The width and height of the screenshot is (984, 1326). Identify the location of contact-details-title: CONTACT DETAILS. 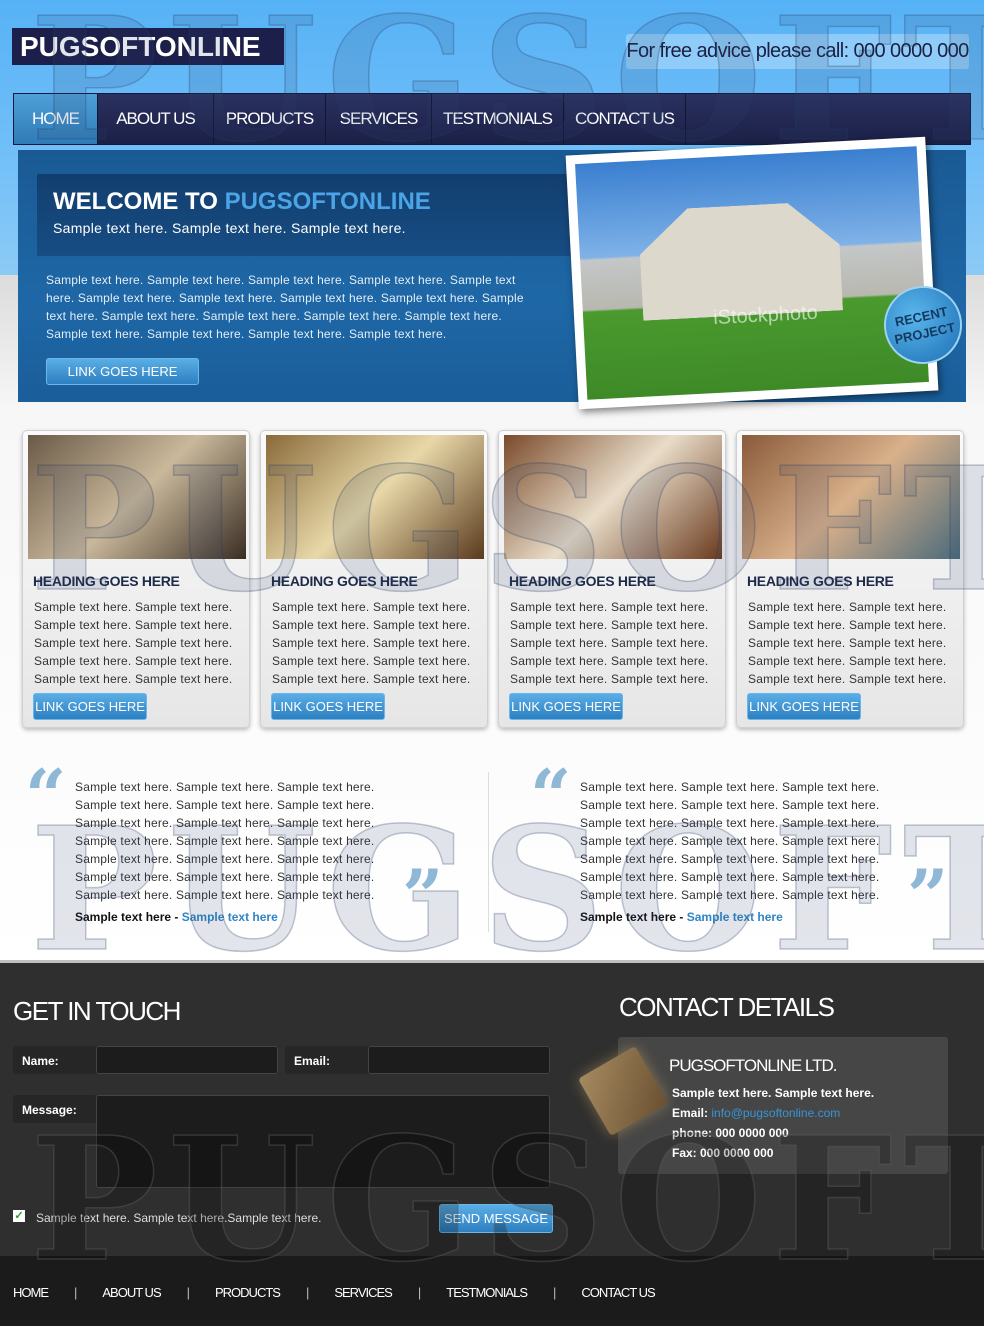
(727, 1007).